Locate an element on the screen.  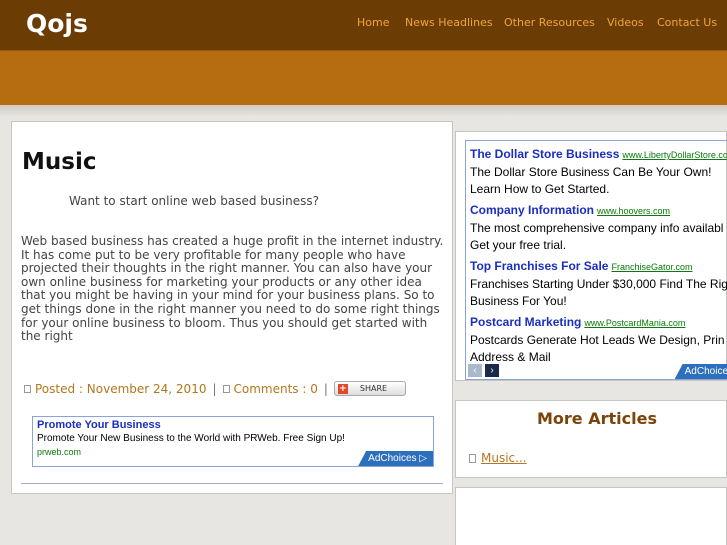
share-button: + SHARE is located at coordinates (369, 388).